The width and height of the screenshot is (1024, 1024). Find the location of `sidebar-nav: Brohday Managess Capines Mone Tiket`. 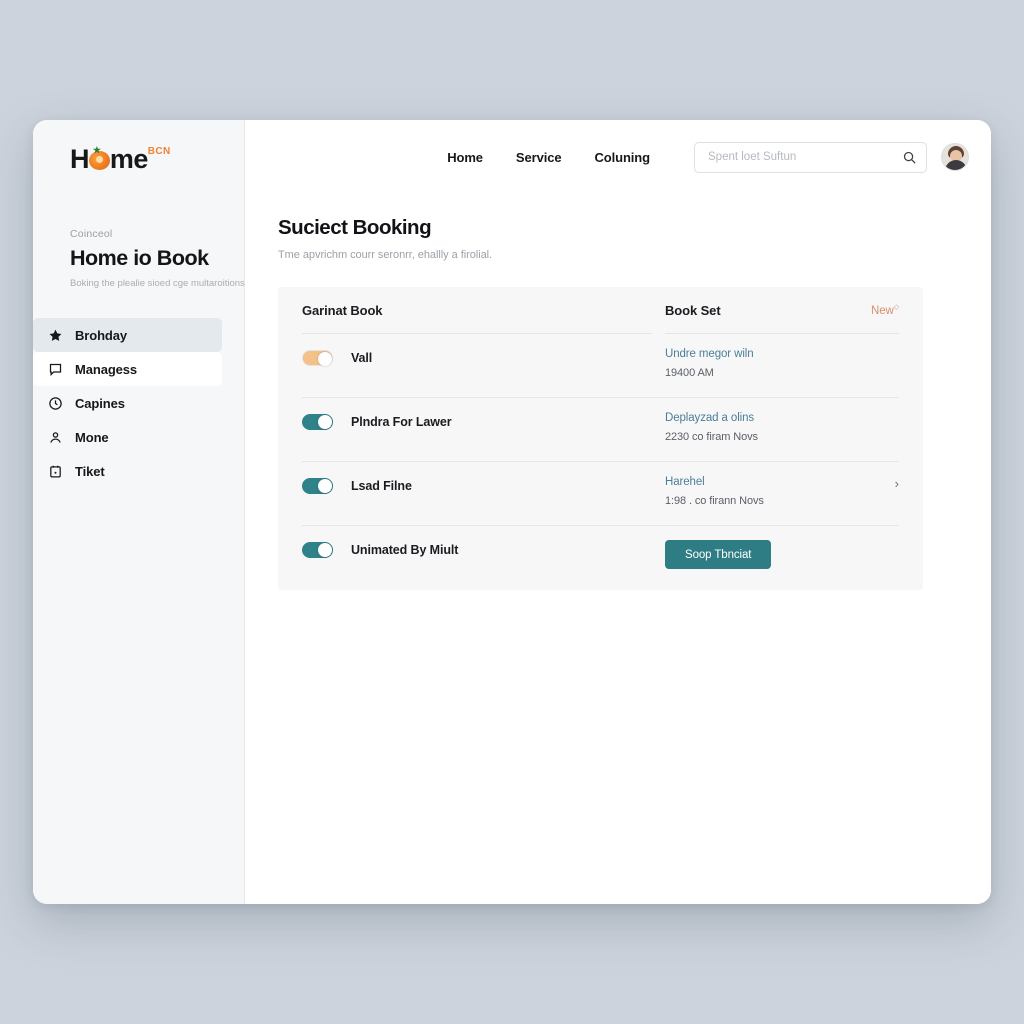

sidebar-nav: Brohday Managess Capines Mone Tiket is located at coordinates (138, 403).